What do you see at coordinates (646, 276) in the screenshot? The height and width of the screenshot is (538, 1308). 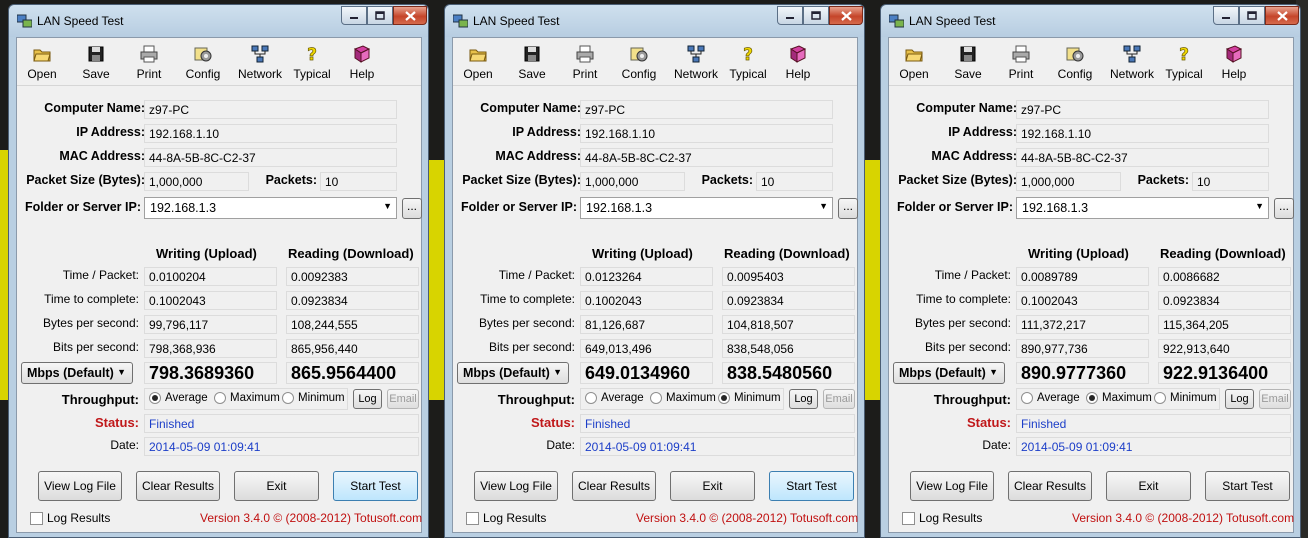 I see `write-time-per-packet: 0.0123264` at bounding box center [646, 276].